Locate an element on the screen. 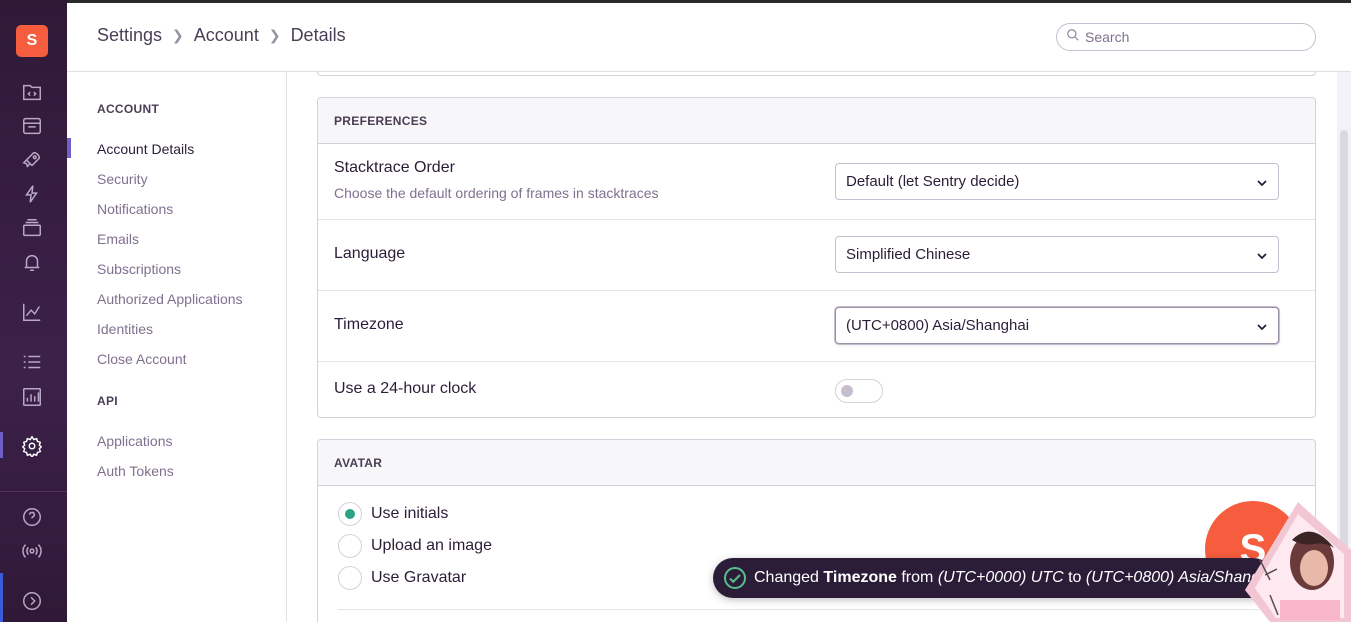 This screenshot has width=1351, height=622. nav-active-indicator is located at coordinates (69, 148).